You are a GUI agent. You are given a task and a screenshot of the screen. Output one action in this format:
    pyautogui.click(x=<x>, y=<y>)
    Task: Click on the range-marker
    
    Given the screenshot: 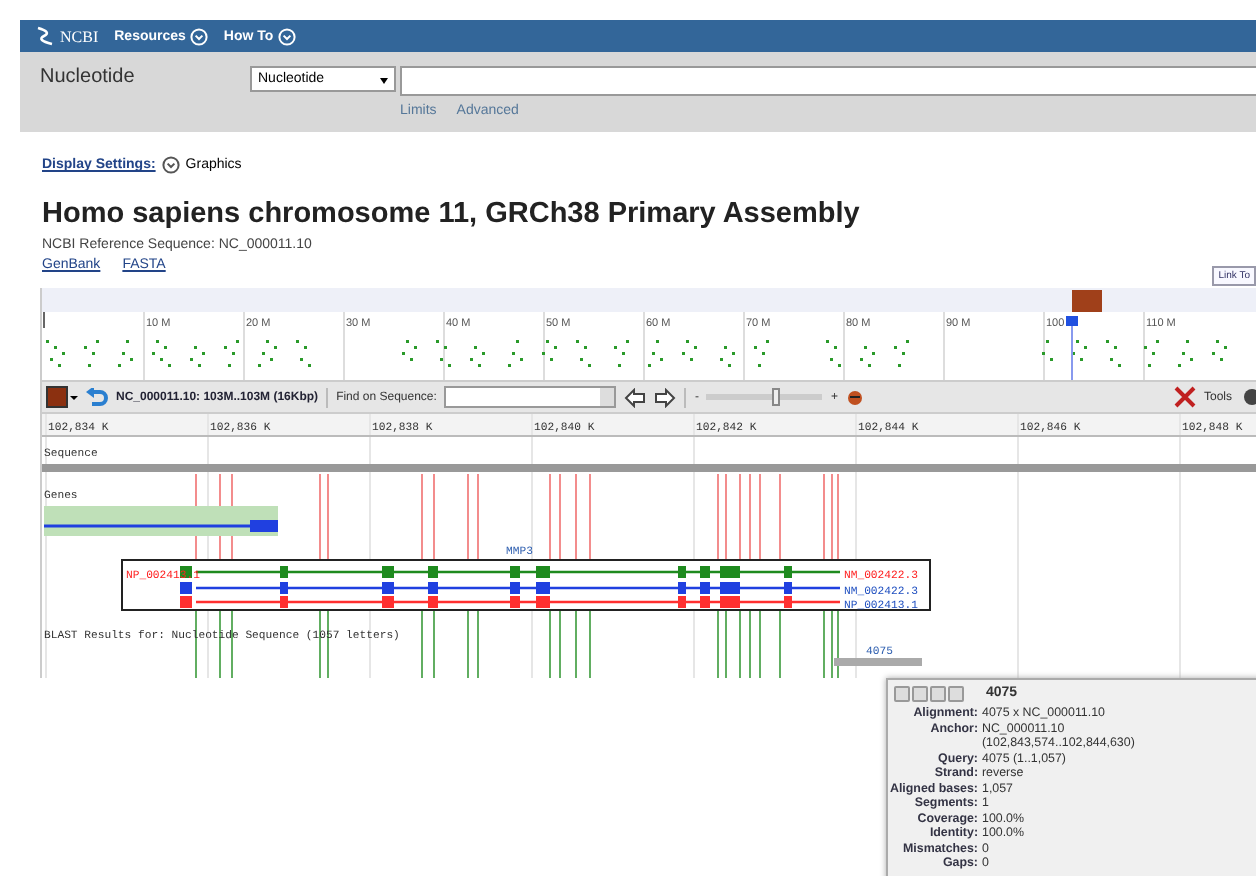 What is the action you would take?
    pyautogui.click(x=1072, y=321)
    